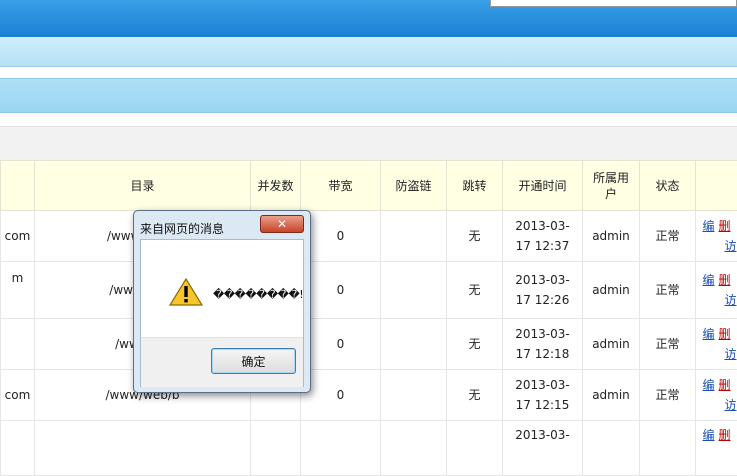 The height and width of the screenshot is (476, 737). Describe the element at coordinates (668, 186) in the screenshot. I see `col-status: 状态` at that location.